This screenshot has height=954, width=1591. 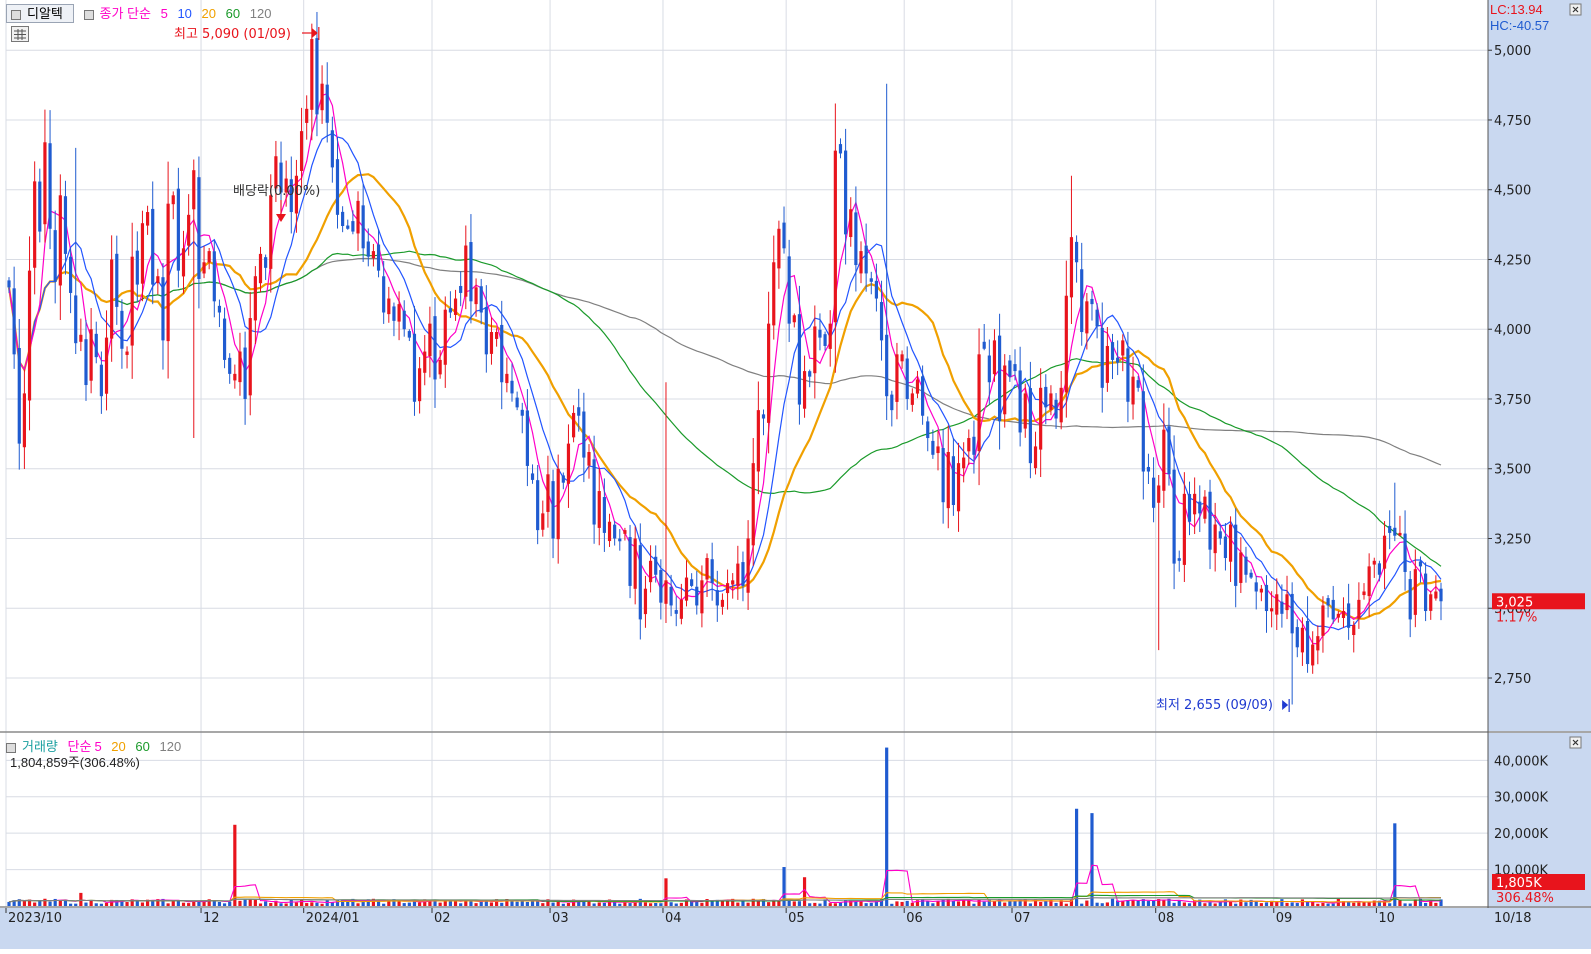 I want to click on vol-ma-period-120: 120, so click(x=170, y=746).